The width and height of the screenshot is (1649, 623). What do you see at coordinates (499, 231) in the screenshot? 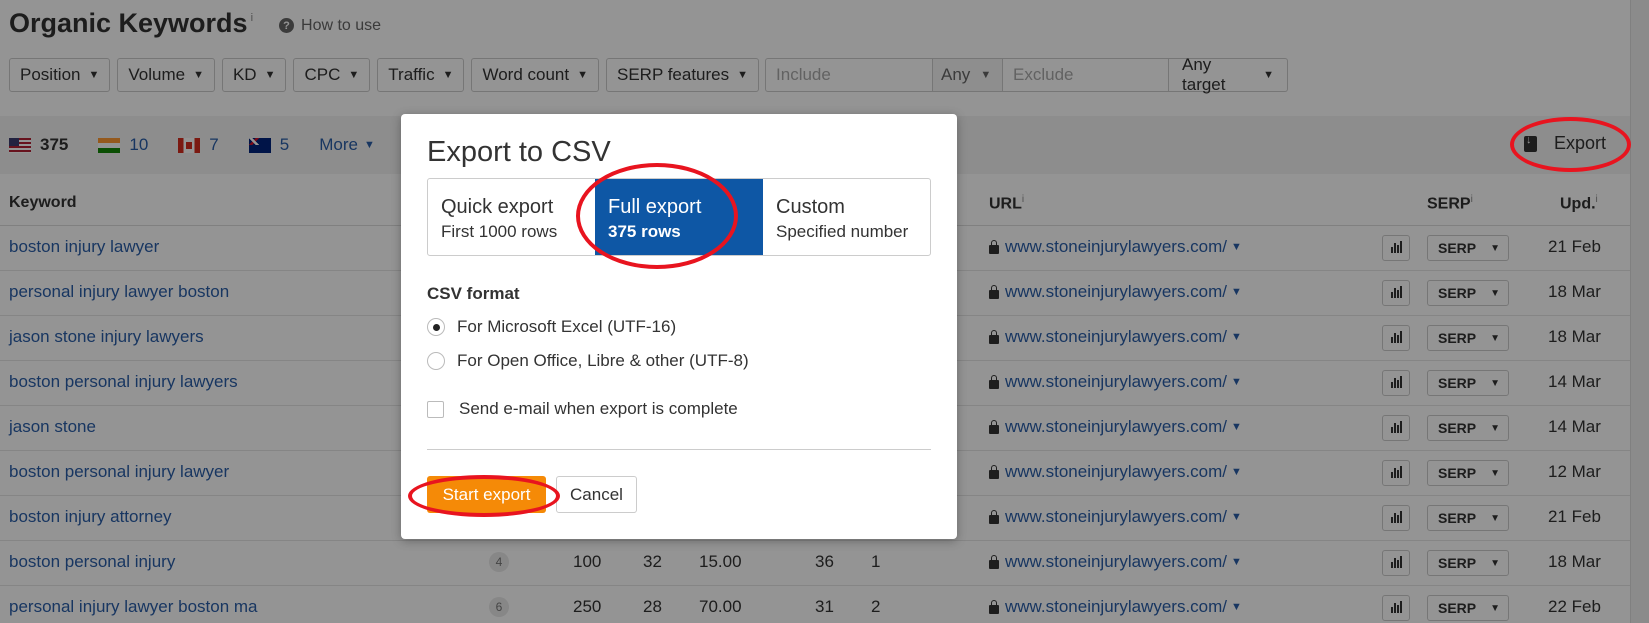
I see `option-subtitle: First 1000 rows` at bounding box center [499, 231].